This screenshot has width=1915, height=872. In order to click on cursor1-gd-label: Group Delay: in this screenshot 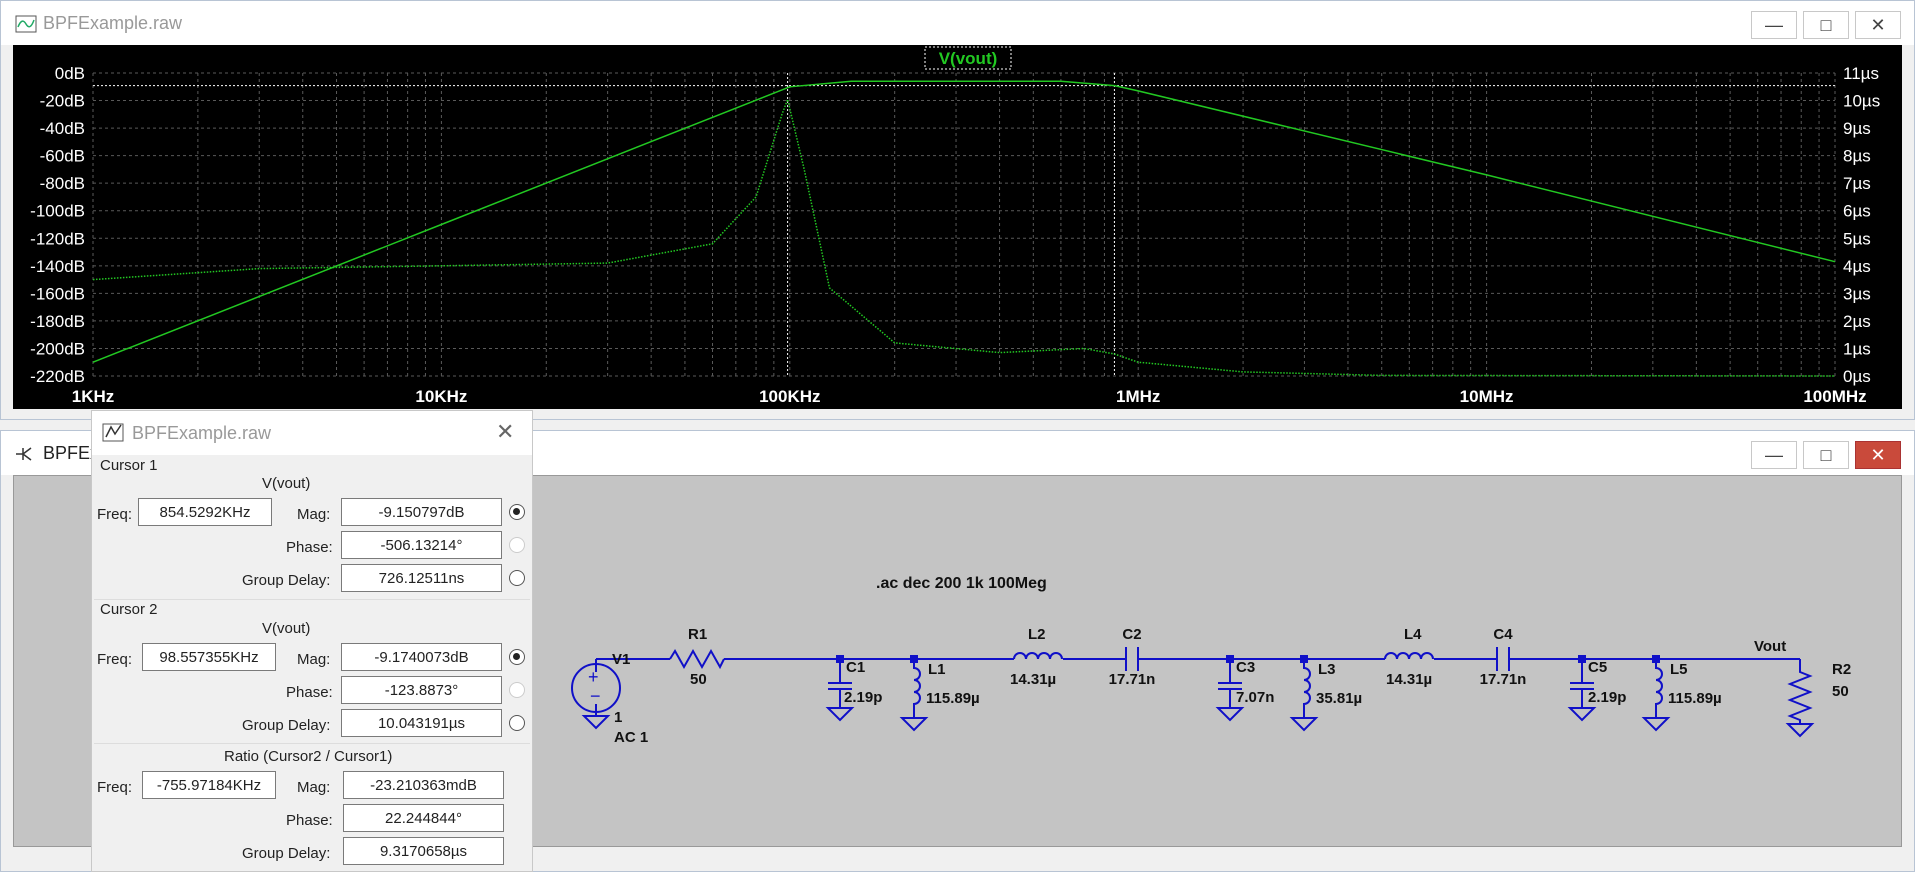, I will do `click(286, 580)`.